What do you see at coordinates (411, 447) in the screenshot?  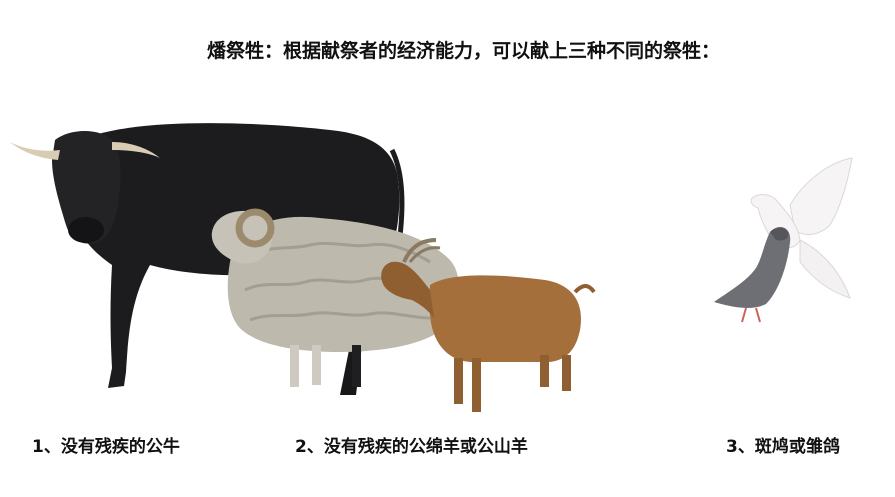 I see `caption-ram-goat: 2、没有残疾的公绵羊或公山羊` at bounding box center [411, 447].